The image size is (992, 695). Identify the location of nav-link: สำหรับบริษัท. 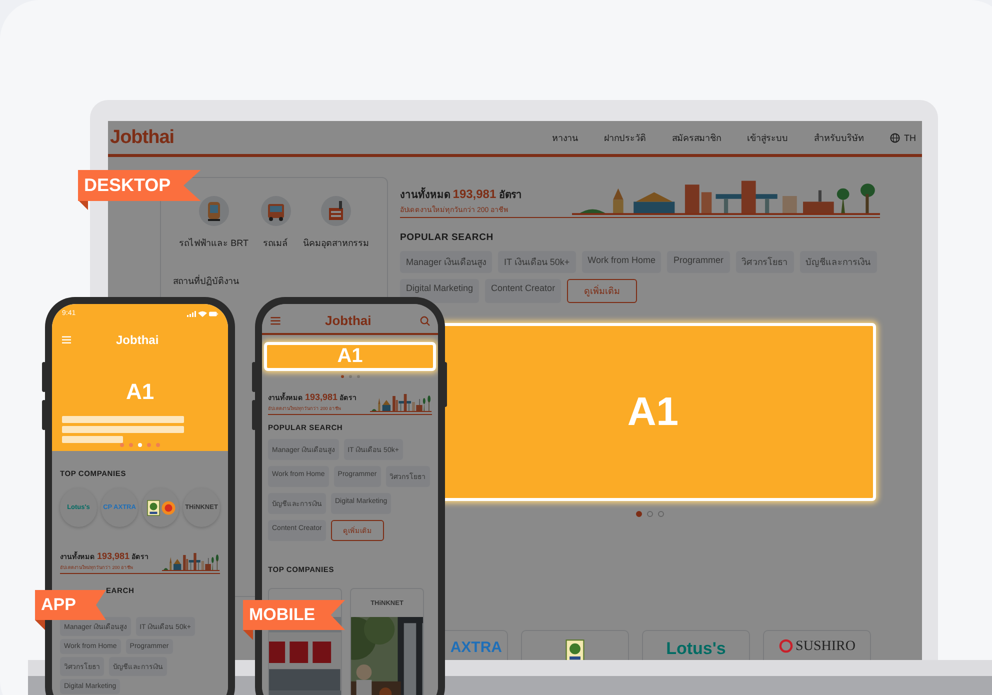
(839, 137).